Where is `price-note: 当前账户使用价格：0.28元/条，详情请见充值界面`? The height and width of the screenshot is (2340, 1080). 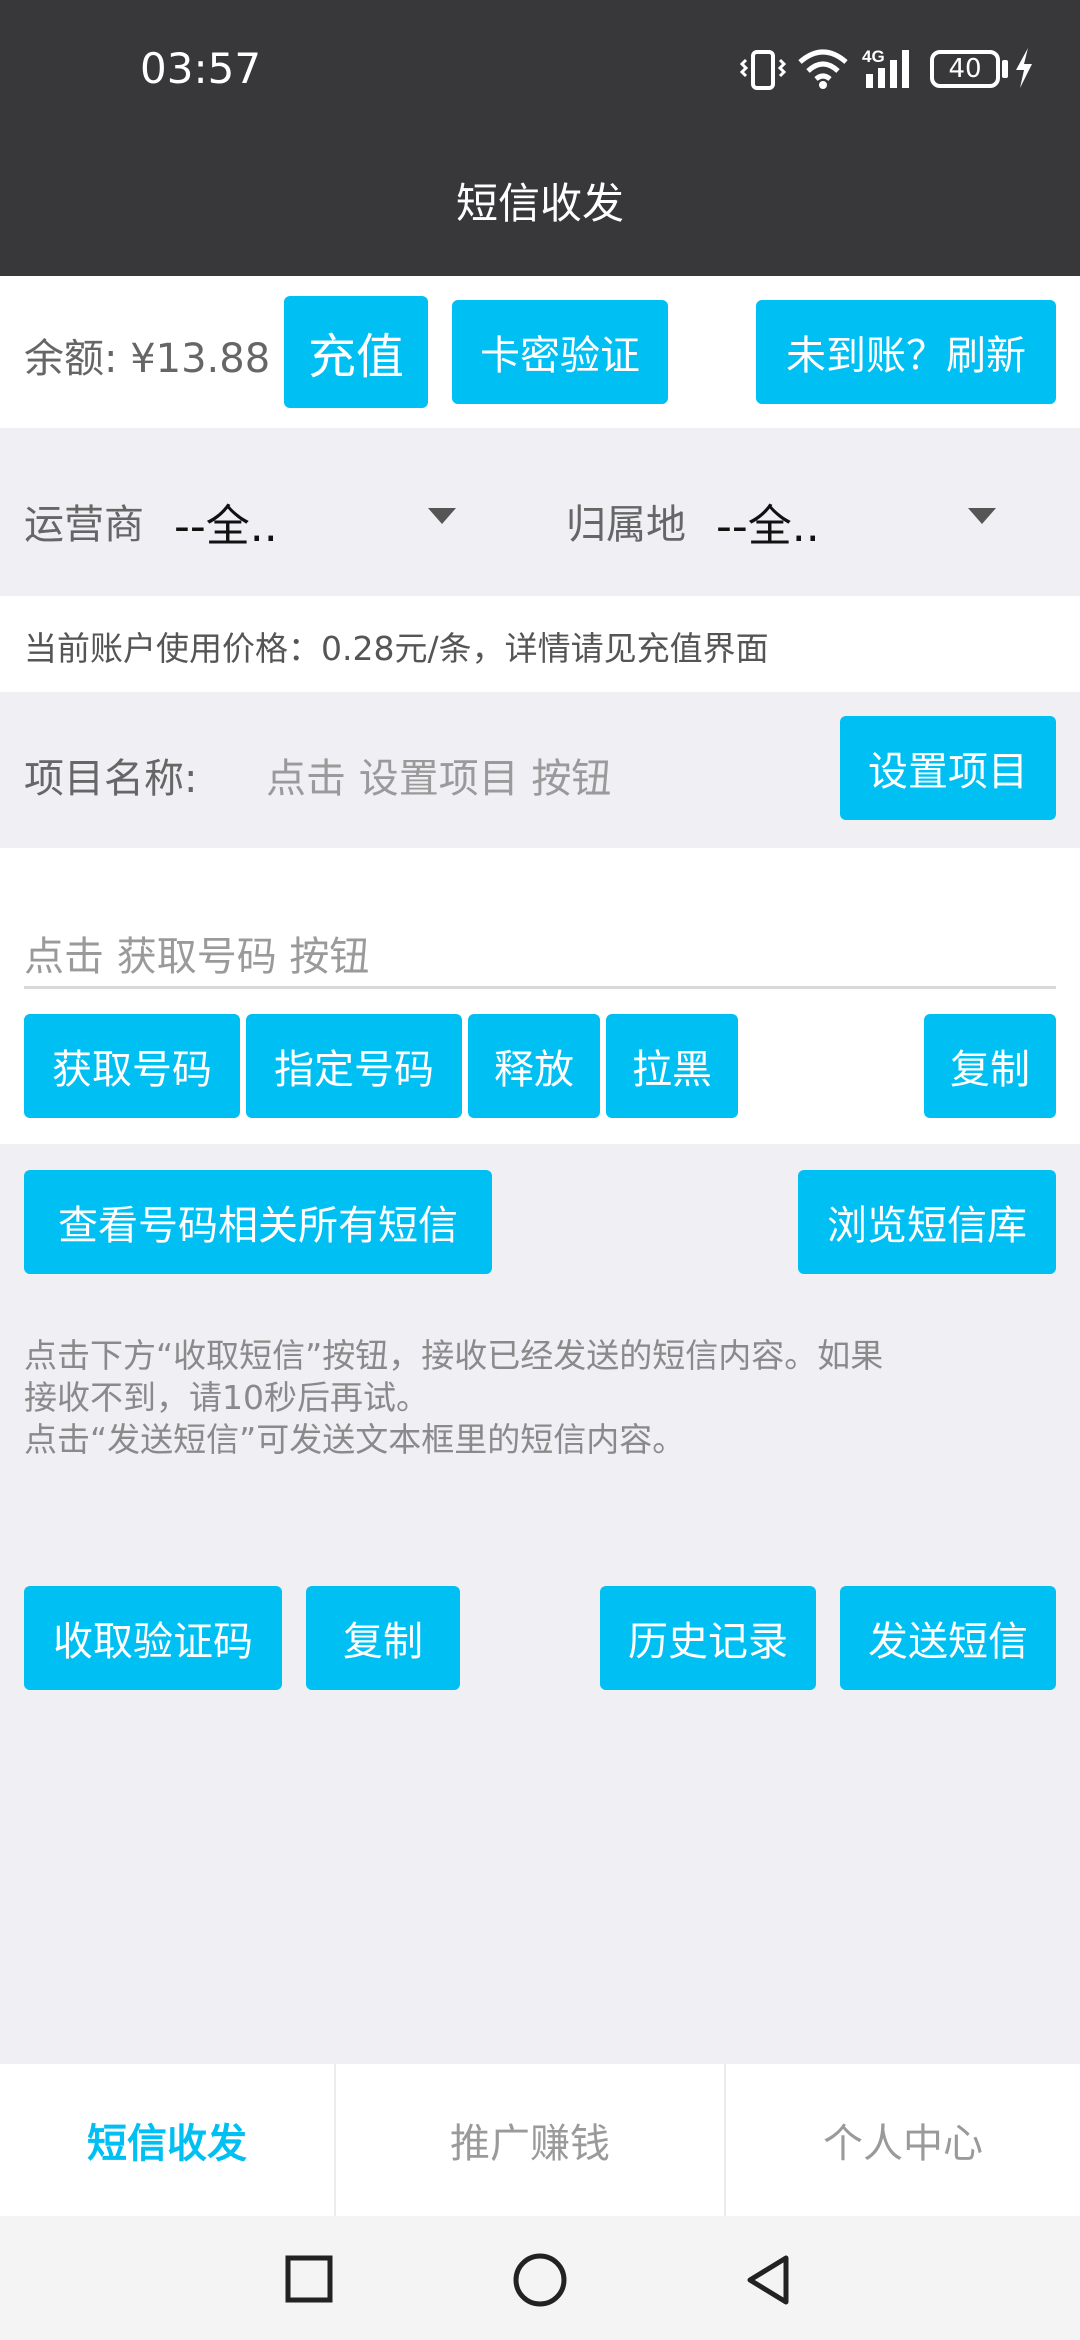
price-note: 当前账户使用价格：0.28元/条，详情请见充值界面 is located at coordinates (396, 648).